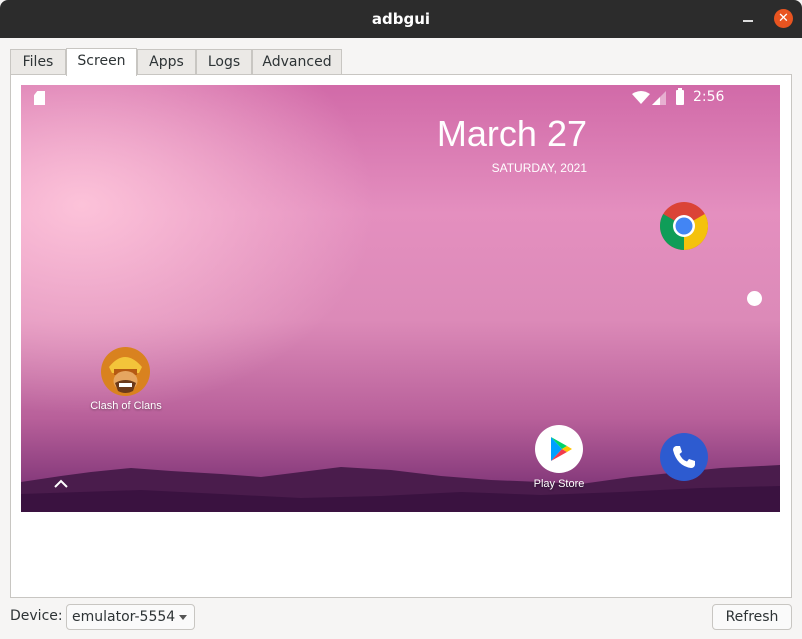 Image resolution: width=802 pixels, height=639 pixels. What do you see at coordinates (680, 96) in the screenshot?
I see `battery-icon` at bounding box center [680, 96].